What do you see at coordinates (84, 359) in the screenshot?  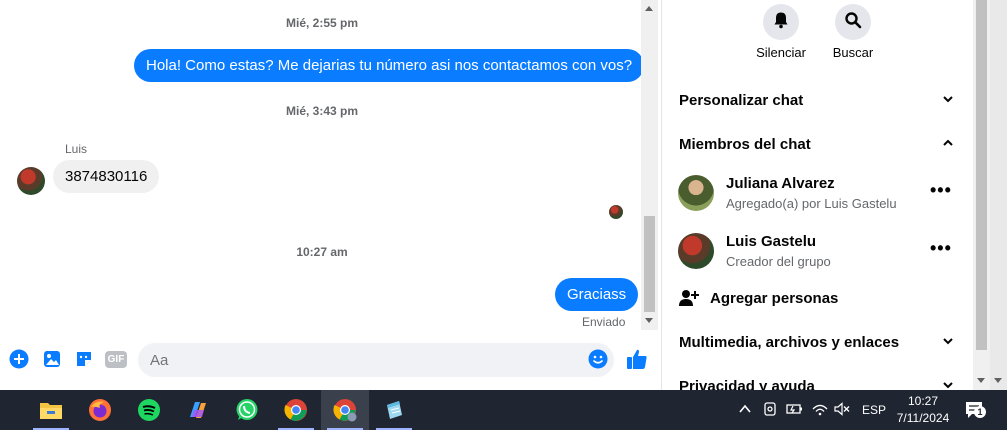 I see `sticker-icon` at bounding box center [84, 359].